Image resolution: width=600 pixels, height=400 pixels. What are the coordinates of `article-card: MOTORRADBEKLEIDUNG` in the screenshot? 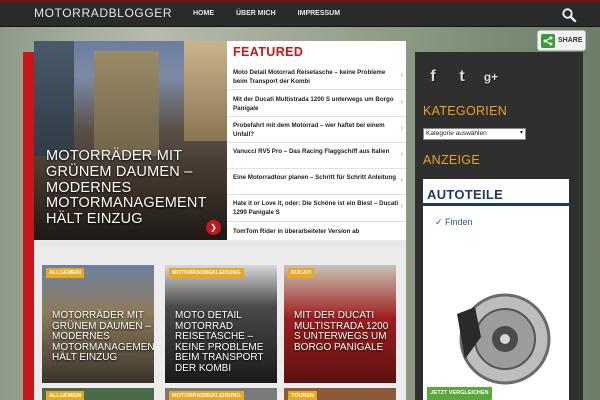 It's located at (221, 394).